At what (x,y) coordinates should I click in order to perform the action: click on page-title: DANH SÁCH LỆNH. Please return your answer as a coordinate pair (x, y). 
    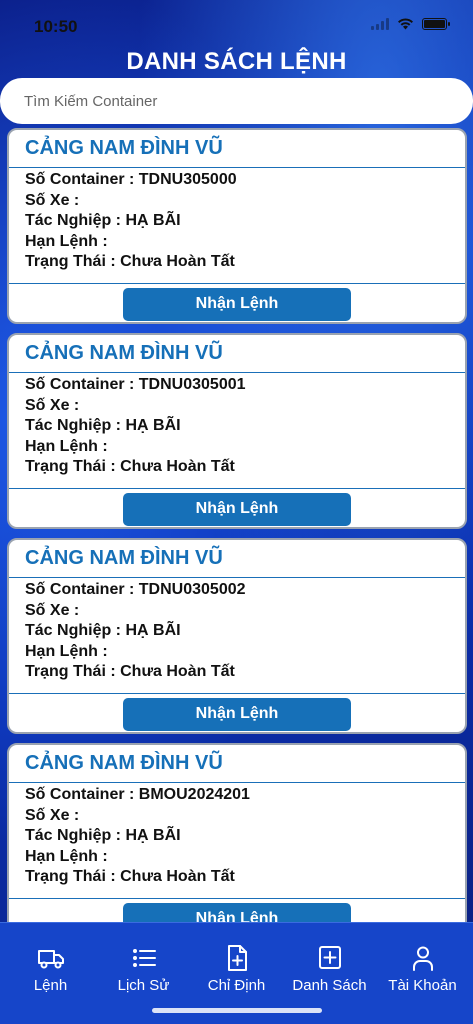
    Looking at the image, I should click on (236, 61).